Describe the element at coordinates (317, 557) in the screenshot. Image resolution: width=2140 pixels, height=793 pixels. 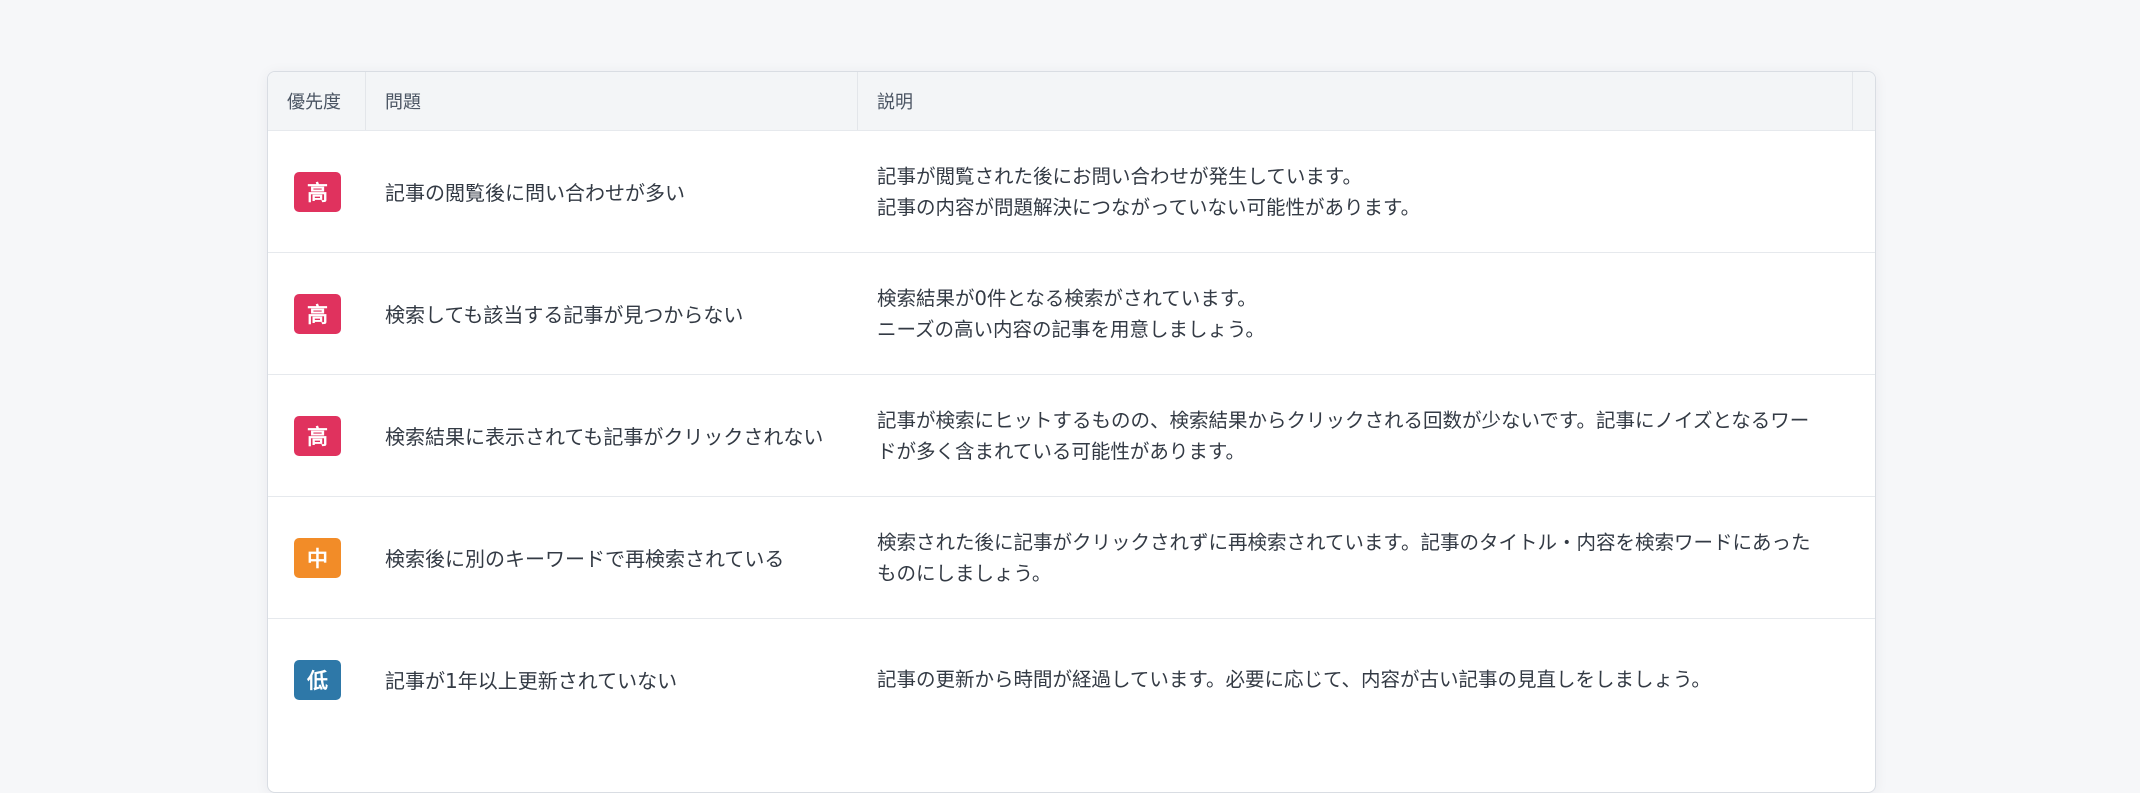
I see `priority-badge-mid: 中` at that location.